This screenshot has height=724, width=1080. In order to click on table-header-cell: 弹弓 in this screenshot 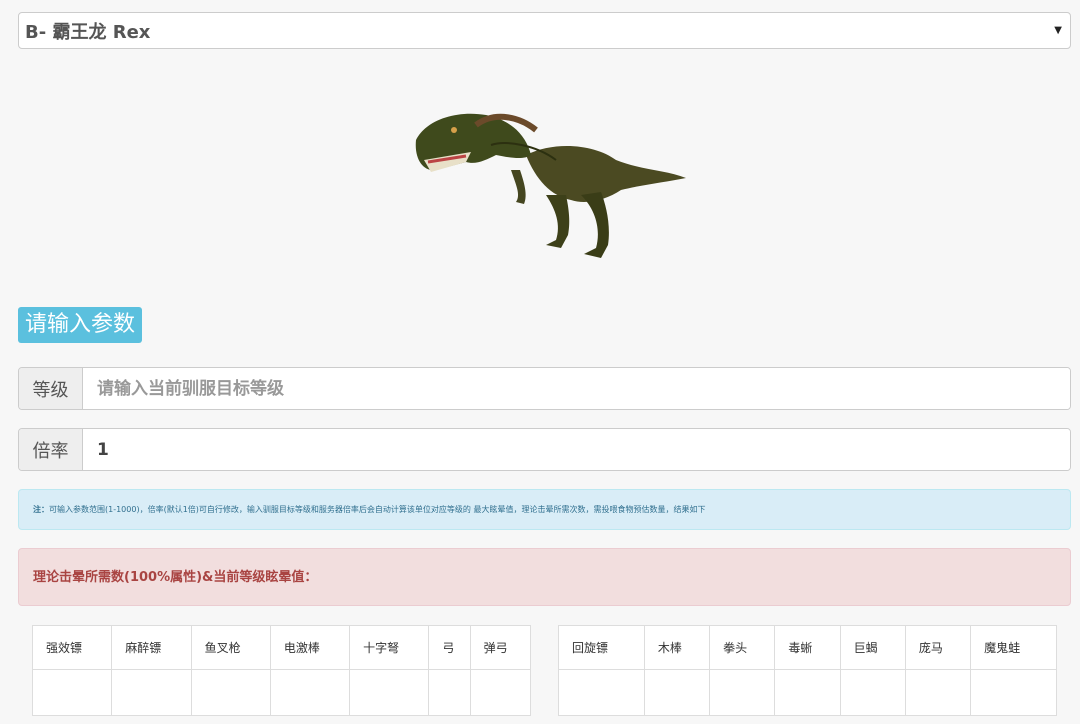, I will do `click(500, 647)`.